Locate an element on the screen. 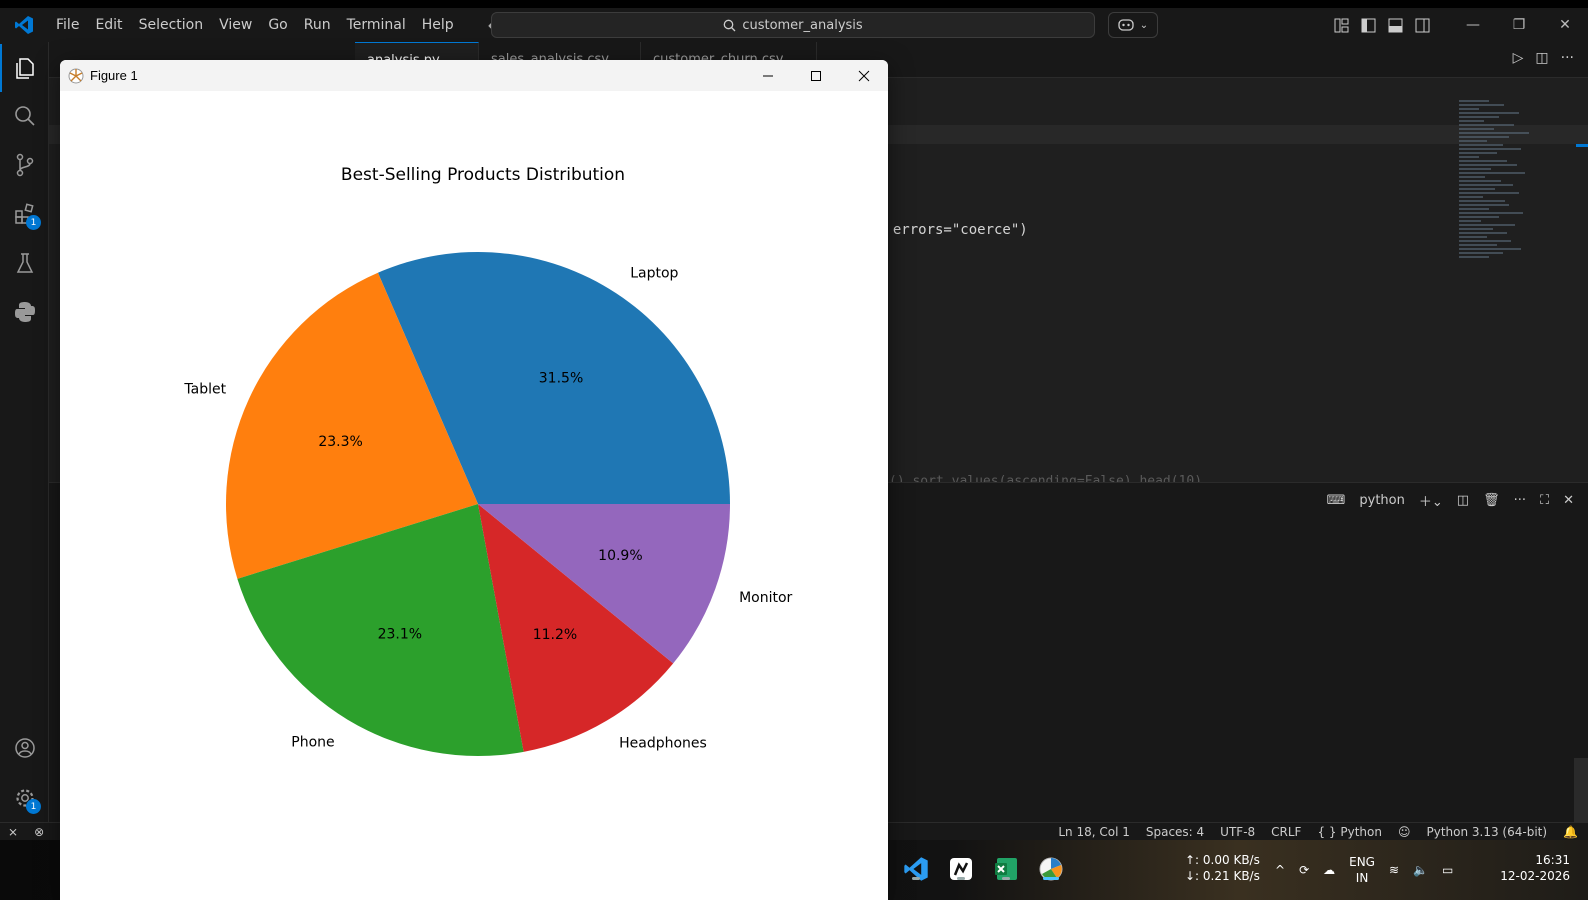 The width and height of the screenshot is (1588, 900). copilot-button: ⌄ is located at coordinates (1133, 25).